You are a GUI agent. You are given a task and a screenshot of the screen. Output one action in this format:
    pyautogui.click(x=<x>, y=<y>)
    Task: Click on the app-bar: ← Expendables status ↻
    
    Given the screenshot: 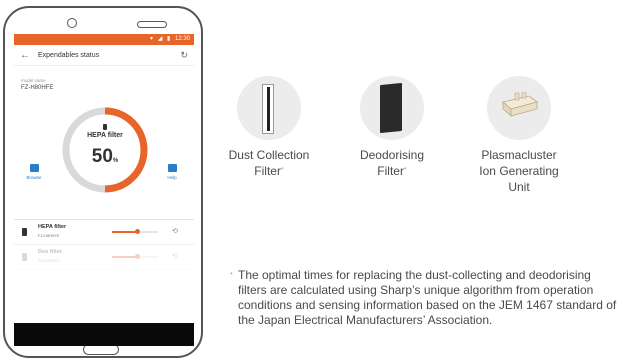 What is the action you would take?
    pyautogui.click(x=104, y=55)
    